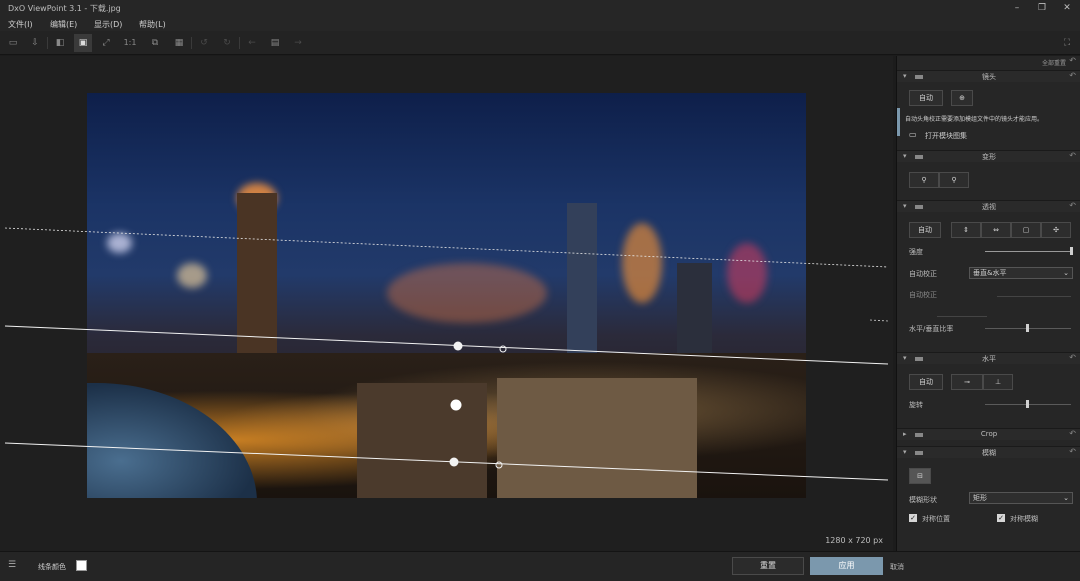  What do you see at coordinates (920, 476) in the screenshot?
I see `blur-tool-button: ⊟` at bounding box center [920, 476].